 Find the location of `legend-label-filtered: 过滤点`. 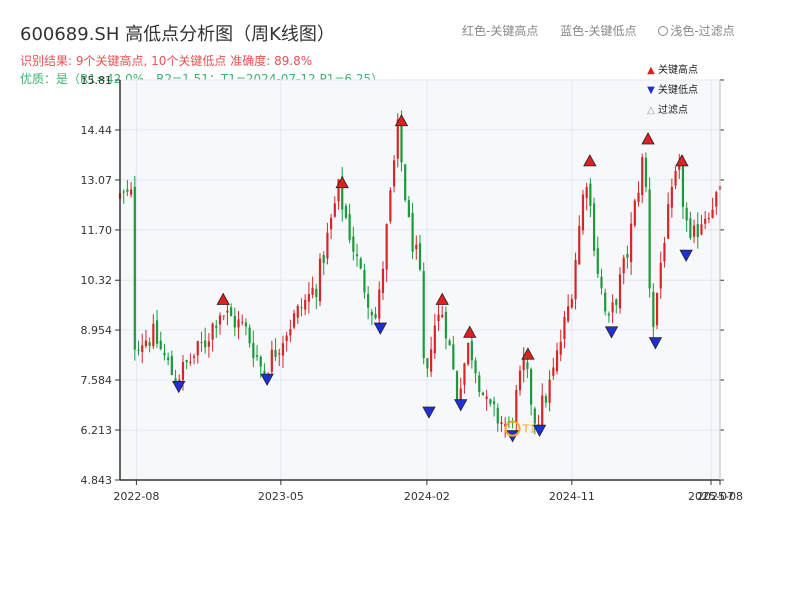

legend-label-filtered: 过滤点 is located at coordinates (673, 110).